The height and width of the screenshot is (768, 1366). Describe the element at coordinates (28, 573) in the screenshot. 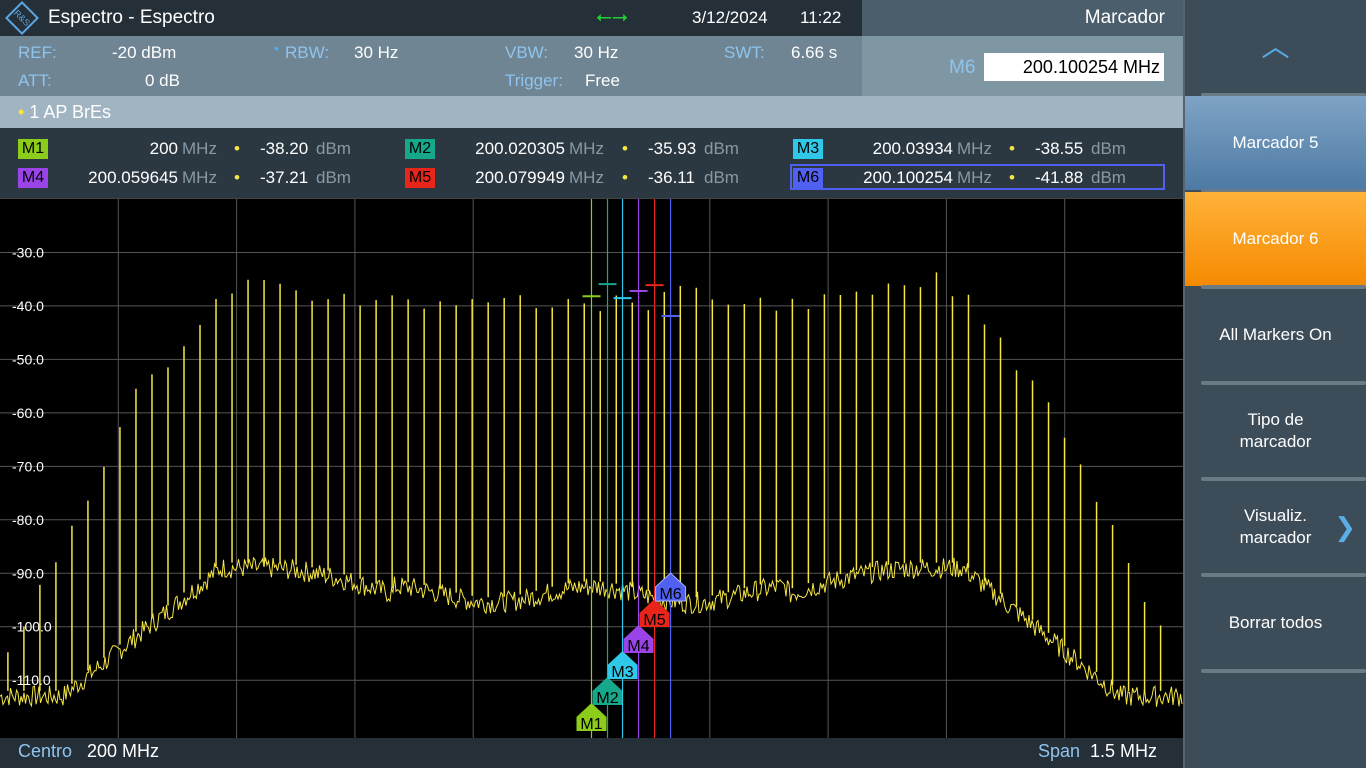

I see `y-tick-label: -90.0` at that location.